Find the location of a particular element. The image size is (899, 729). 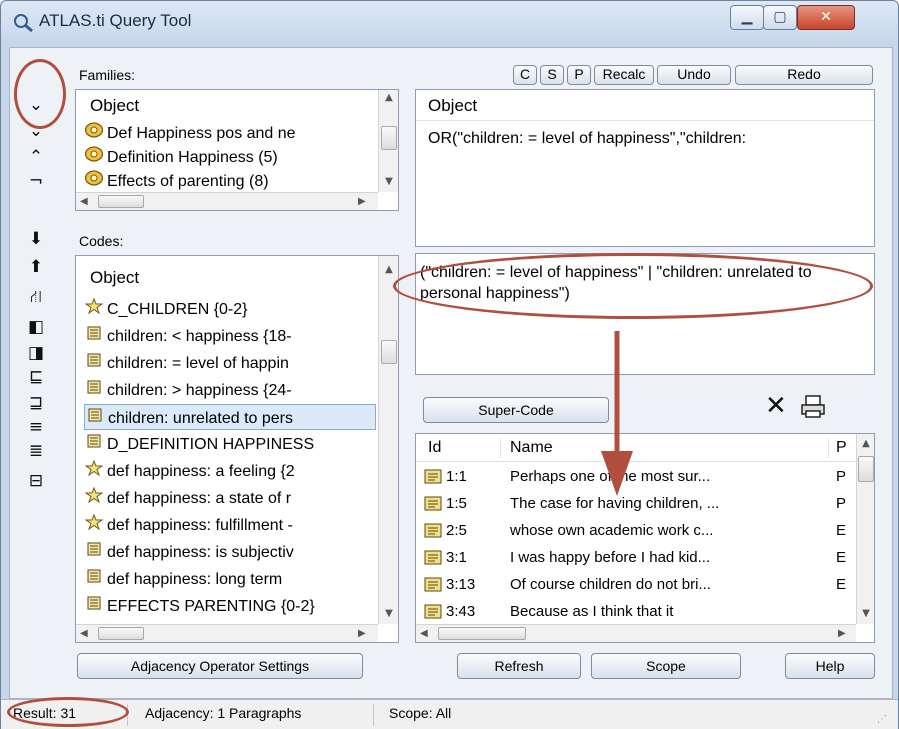

code-list-item: def happiness: is subjectiv is located at coordinates (230, 552).